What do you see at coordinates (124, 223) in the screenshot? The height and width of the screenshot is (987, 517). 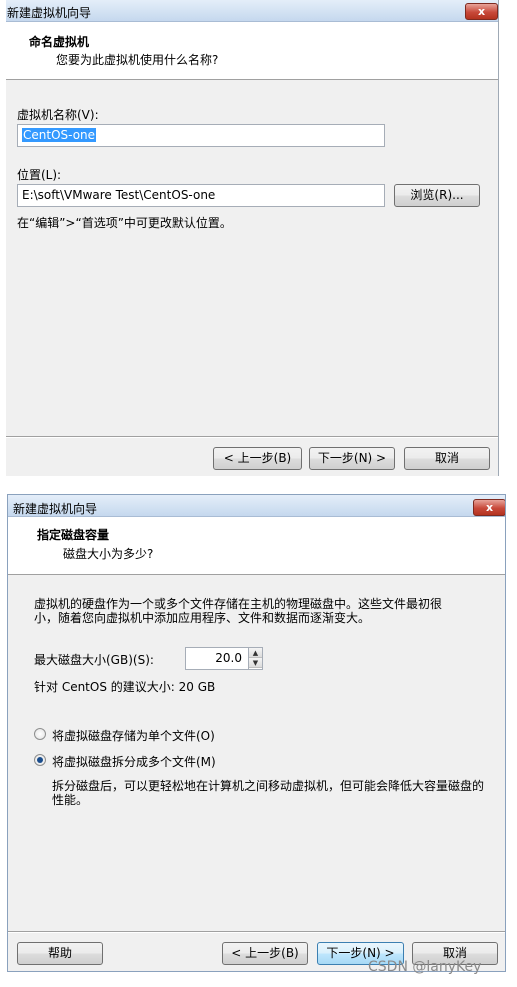 I see `location-hint: 在“编辑”>“首选项”中可更改默认位置。` at bounding box center [124, 223].